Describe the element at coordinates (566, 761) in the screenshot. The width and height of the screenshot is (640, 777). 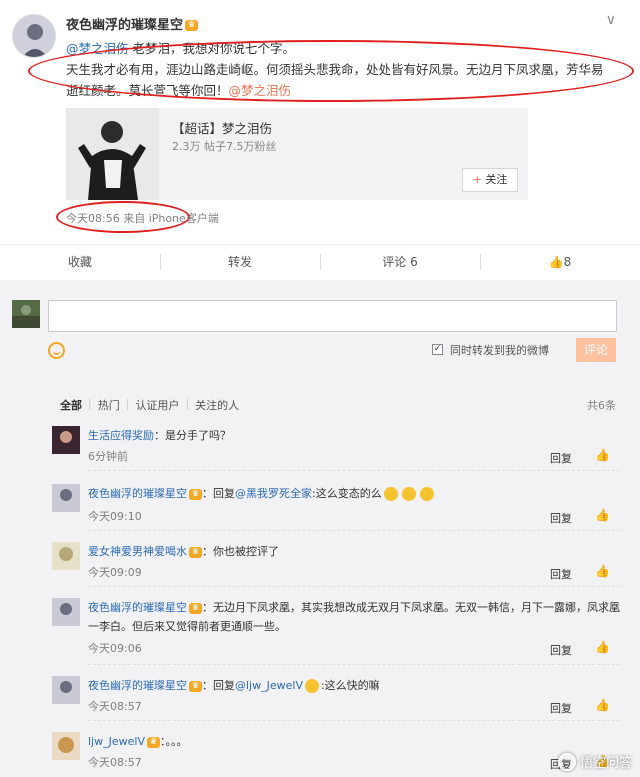
I see `wukong-logo-icon` at that location.